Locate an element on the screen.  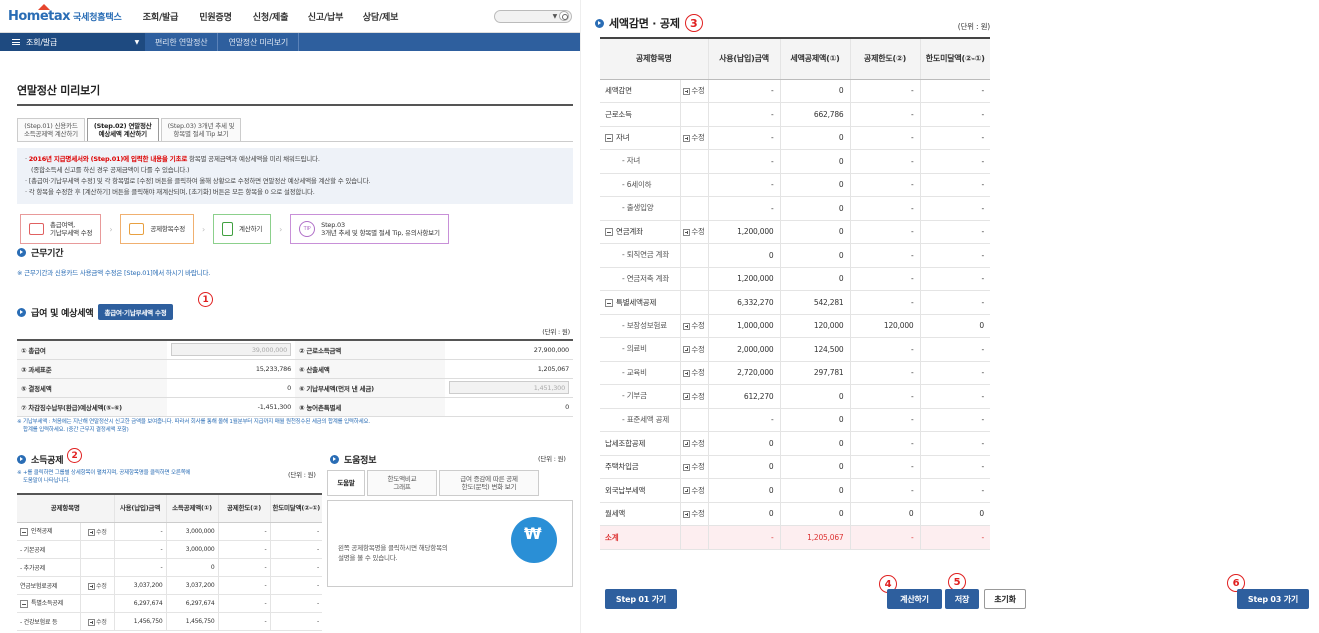
item-name-label: 특별세액공제 is located at coordinates (636, 302).